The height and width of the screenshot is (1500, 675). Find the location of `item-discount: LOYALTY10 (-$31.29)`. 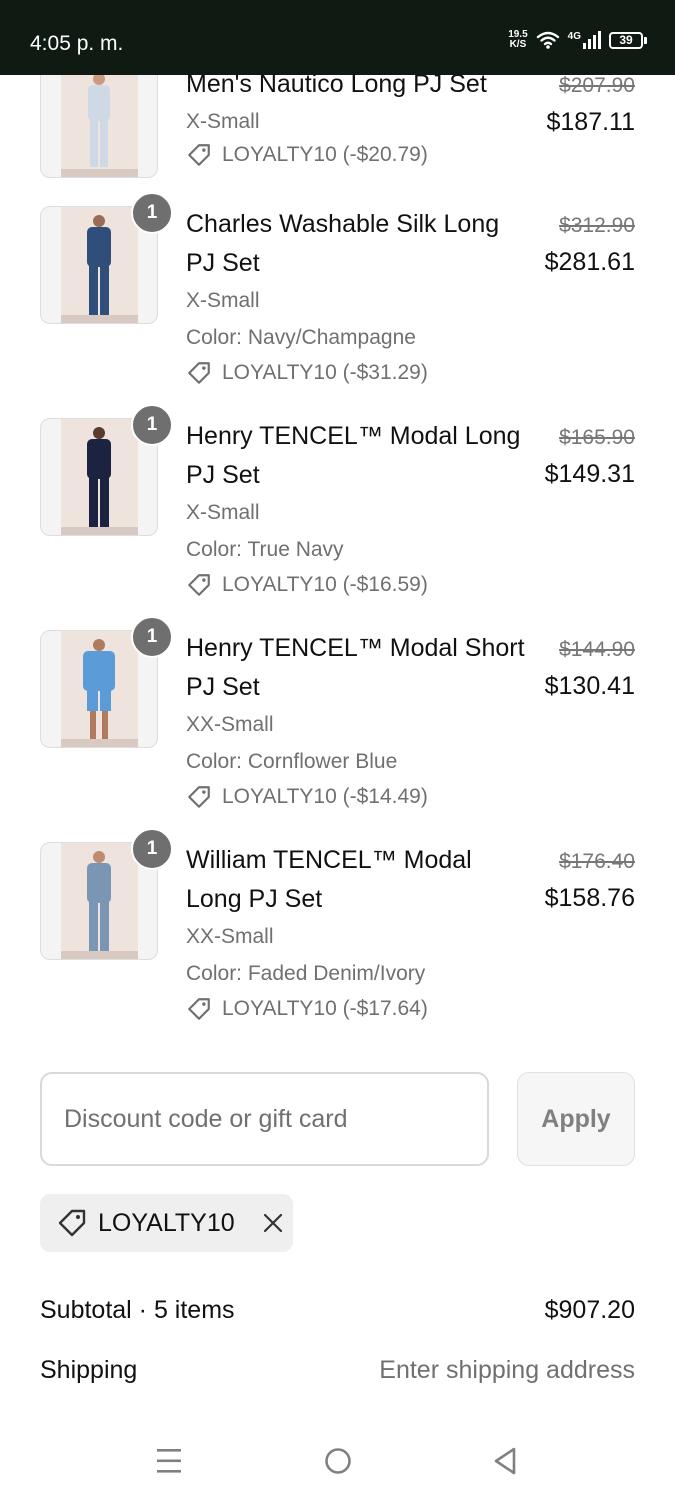

item-discount: LOYALTY10 (-$31.29) is located at coordinates (307, 373).